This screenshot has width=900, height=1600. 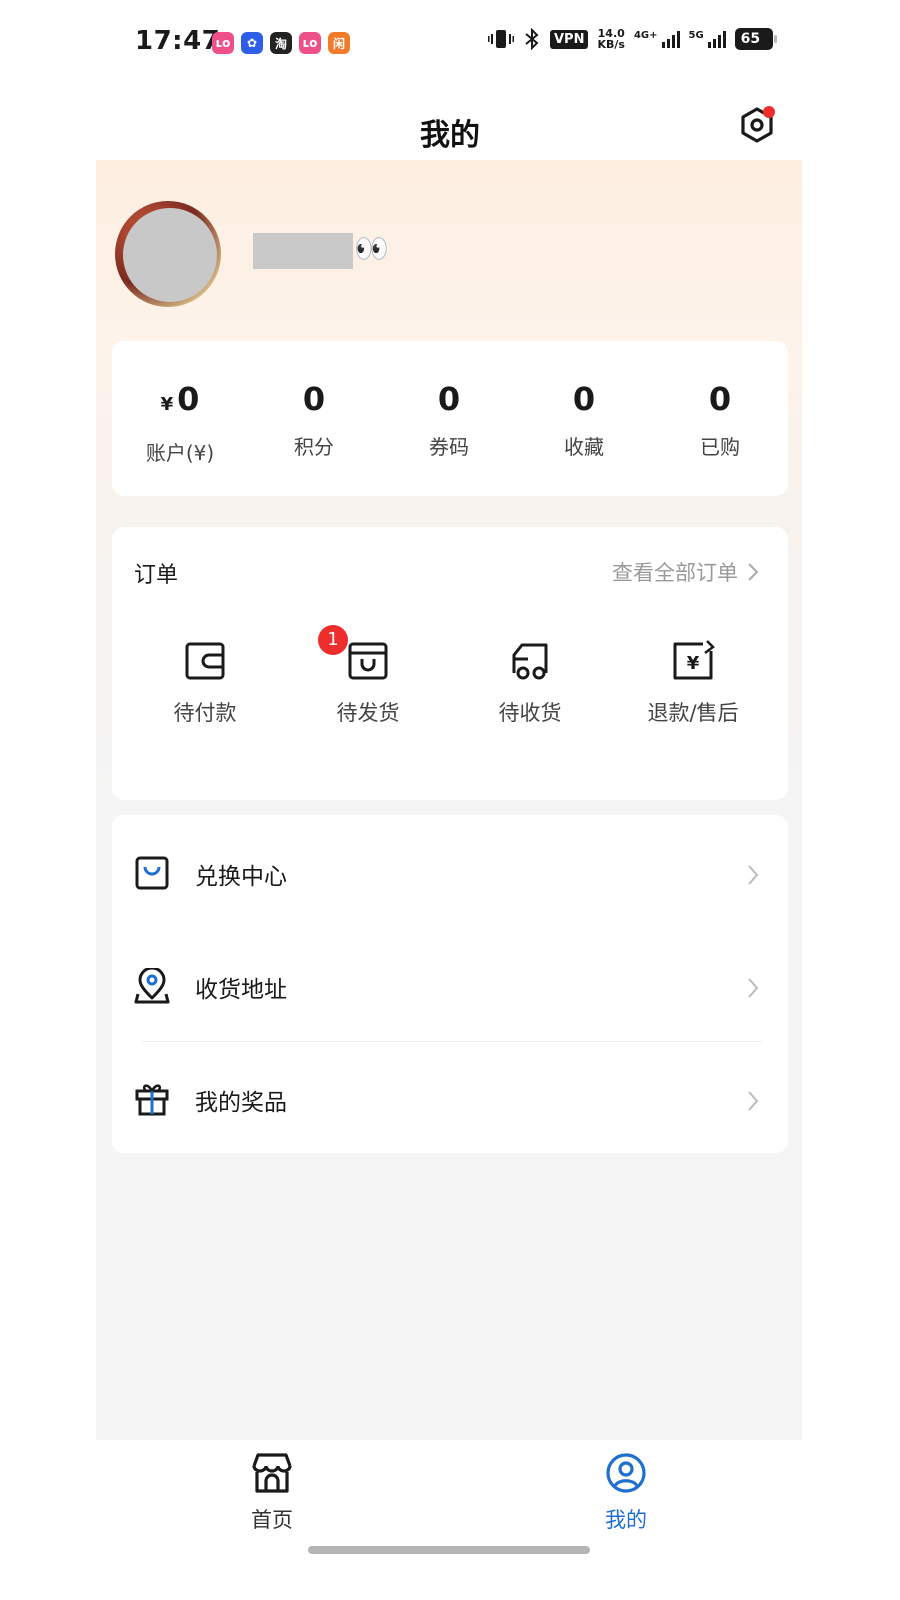 What do you see at coordinates (241, 877) in the screenshot?
I see `menu-item-label: 兑换中心` at bounding box center [241, 877].